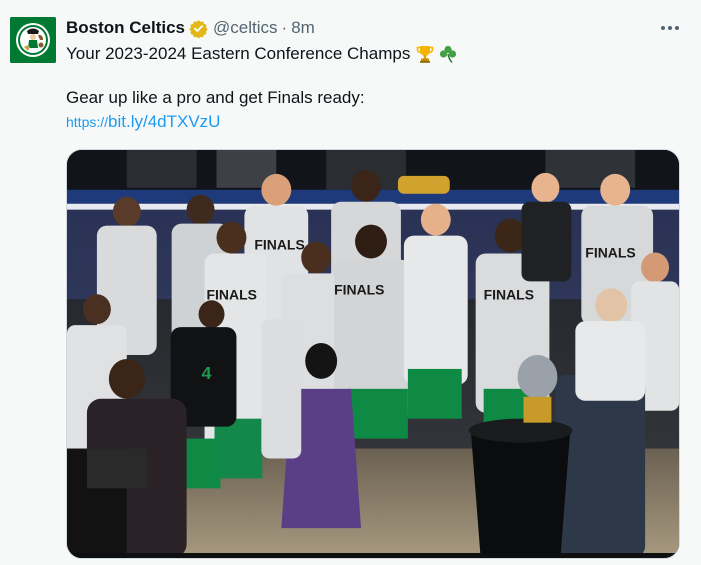 The height and width of the screenshot is (565, 701). I want to click on author-handle: @celtics, so click(245, 28).